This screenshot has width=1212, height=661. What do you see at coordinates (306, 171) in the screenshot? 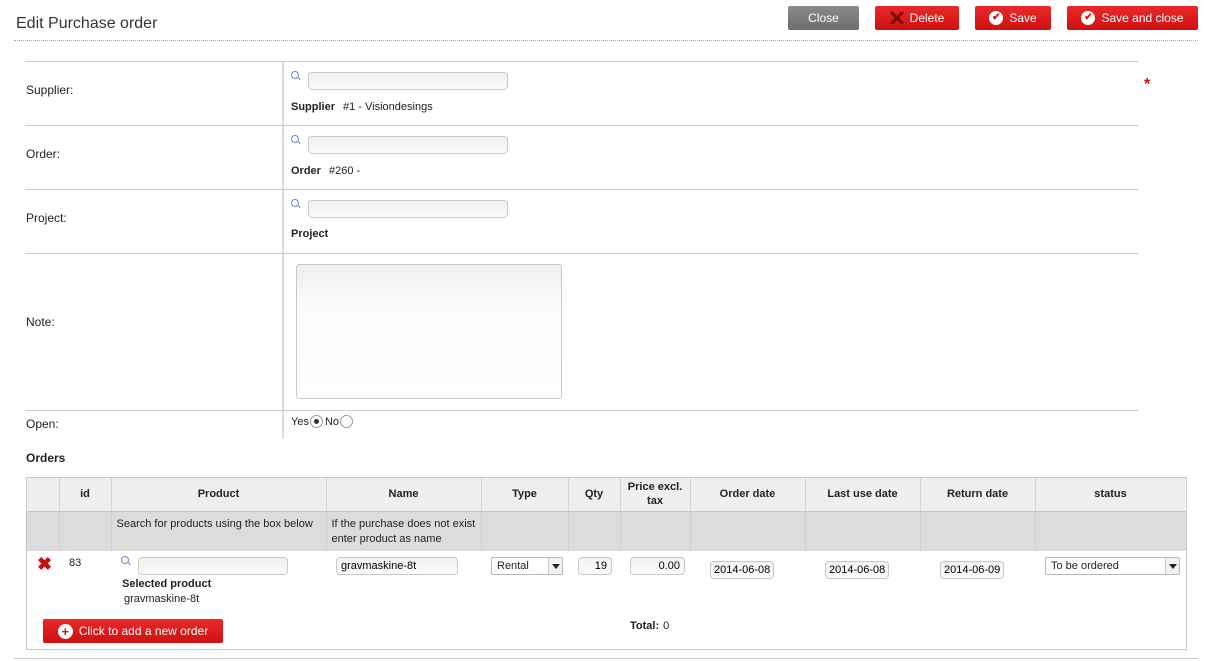
I see `order-selected-label: Order` at bounding box center [306, 171].